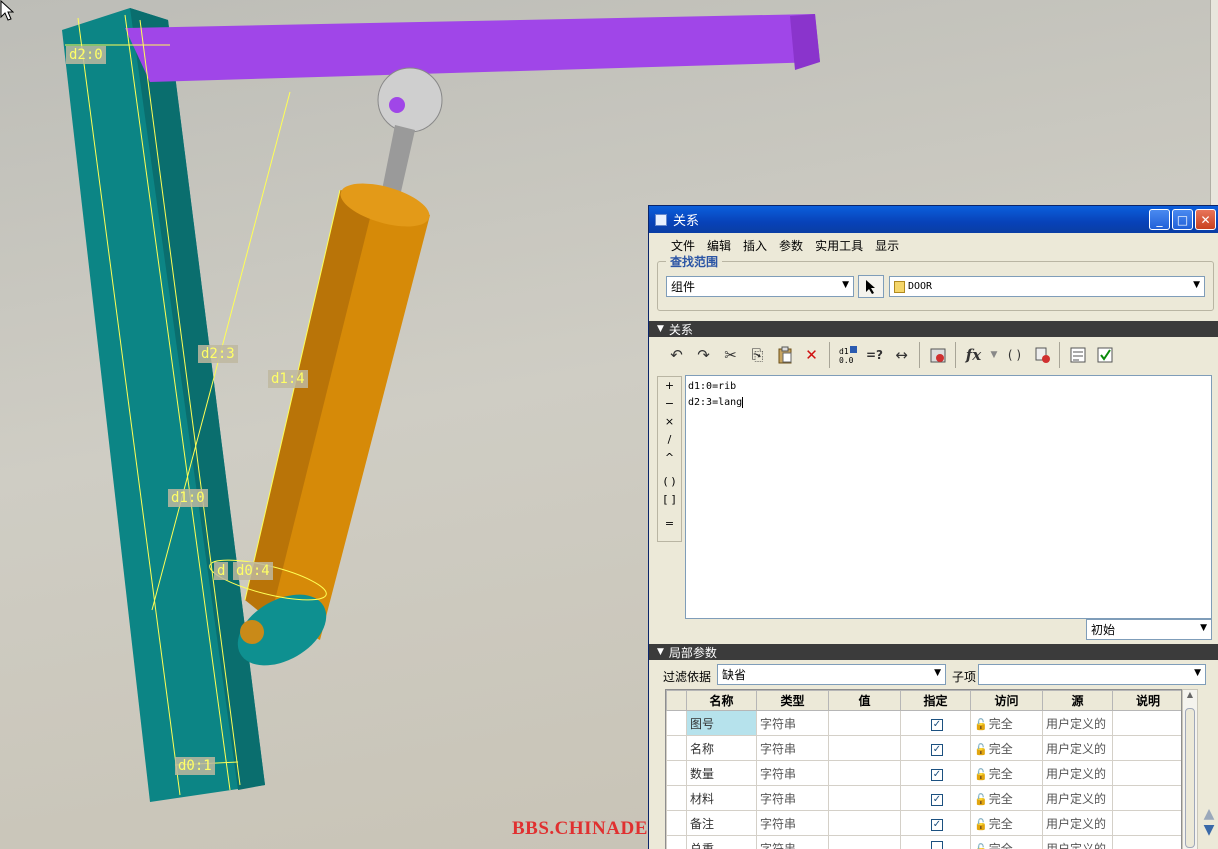  I want to click on evaluate-icon: =?, so click(874, 355).